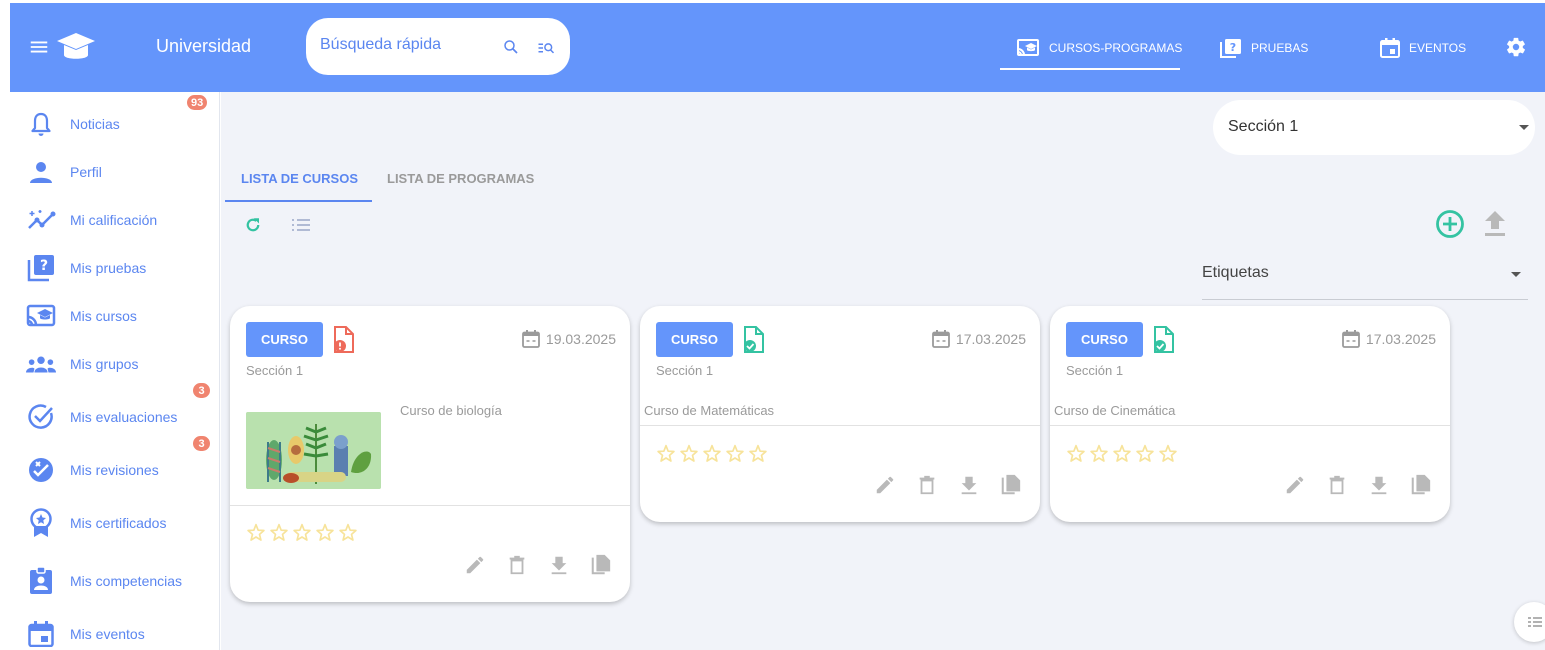 This screenshot has height=650, width=1545. Describe the element at coordinates (1450, 224) in the screenshot. I see `add-course-icon` at that location.